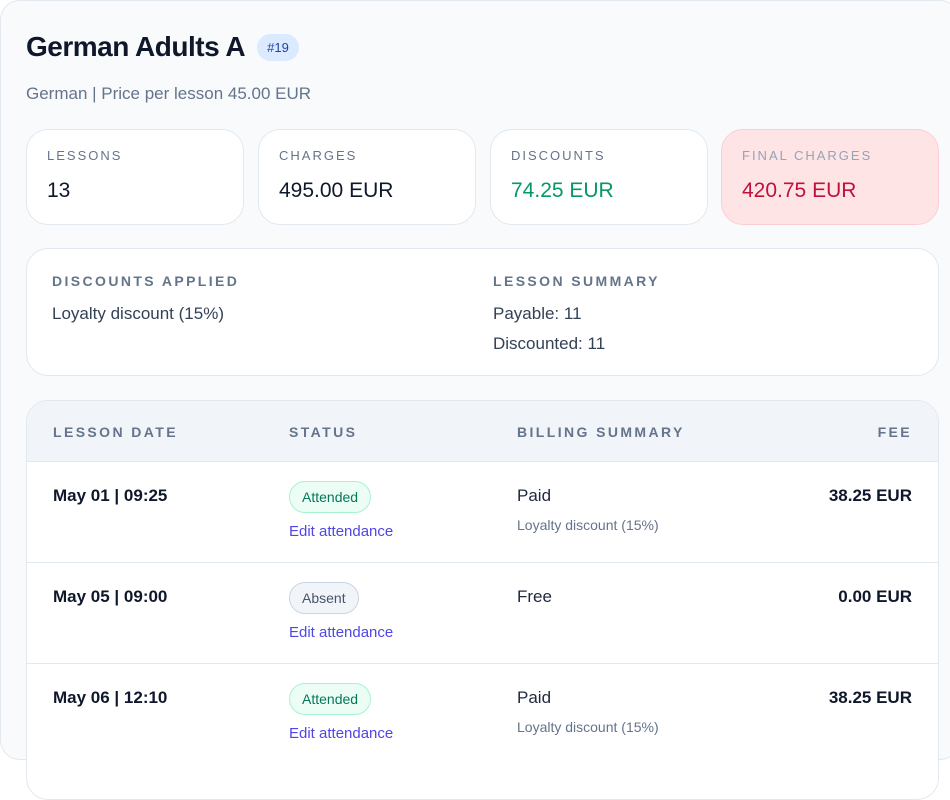 The image size is (950, 800). Describe the element at coordinates (336, 190) in the screenshot. I see `stat-value: 495.00 EUR` at that location.